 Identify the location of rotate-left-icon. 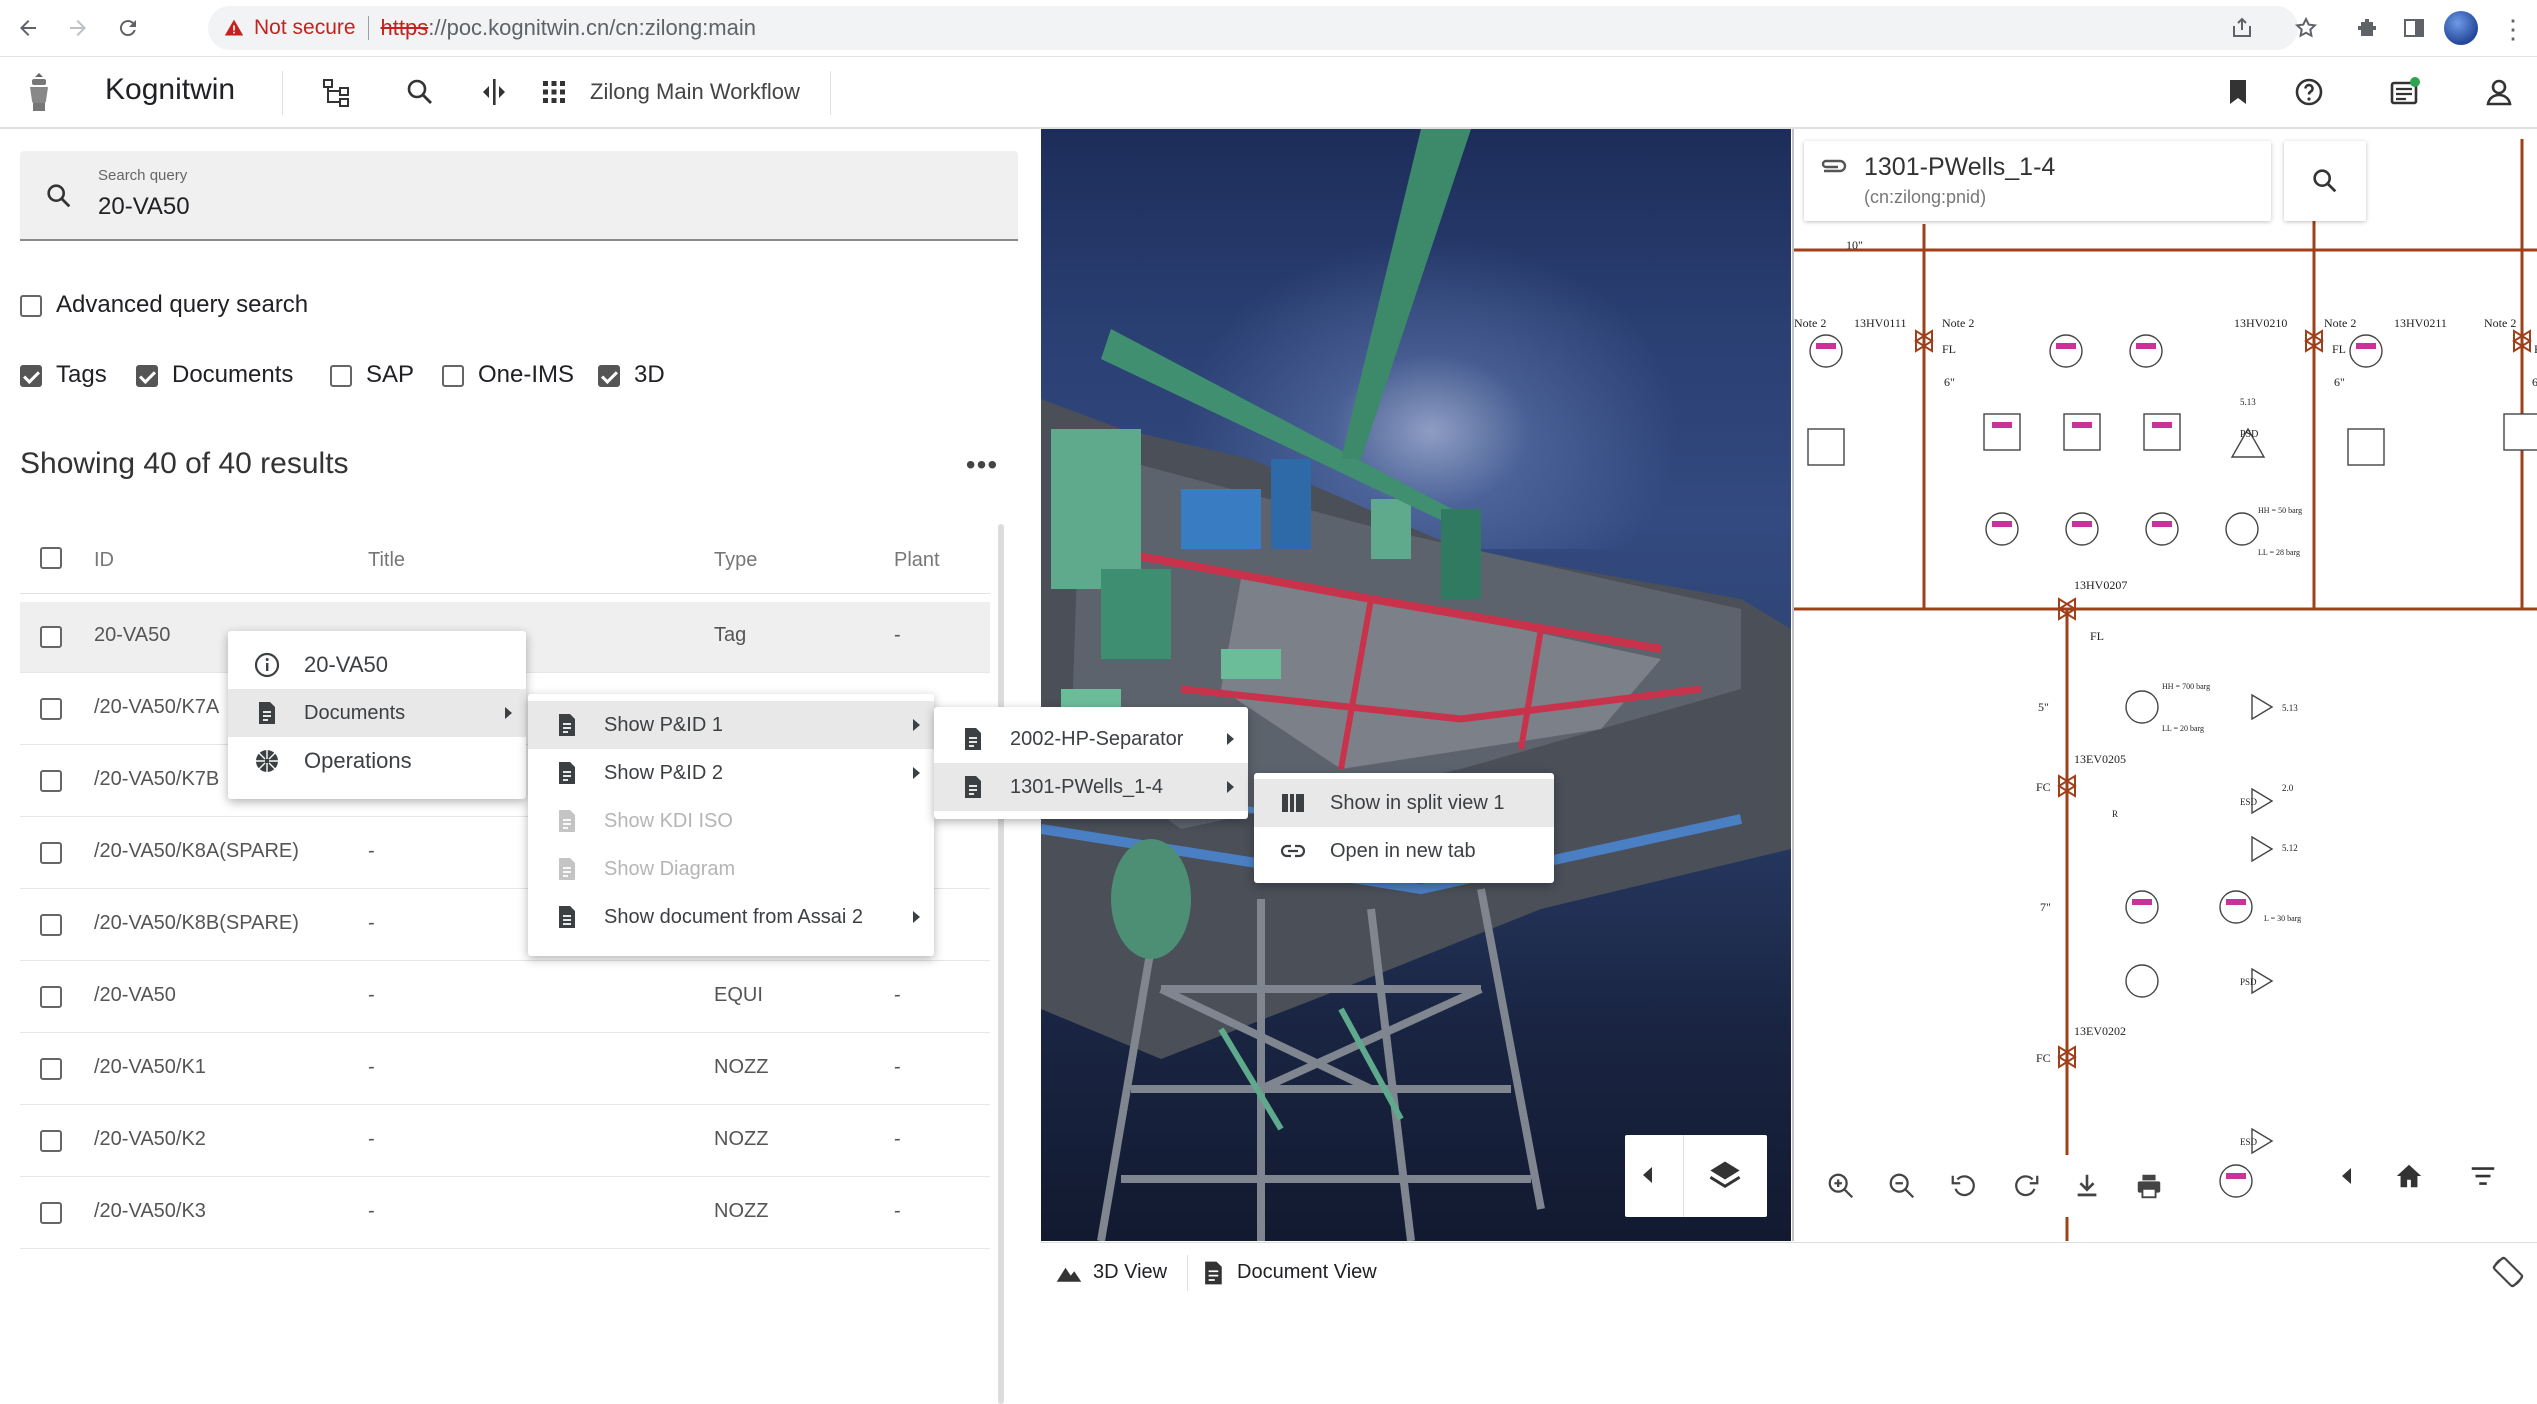
(1964, 1186).